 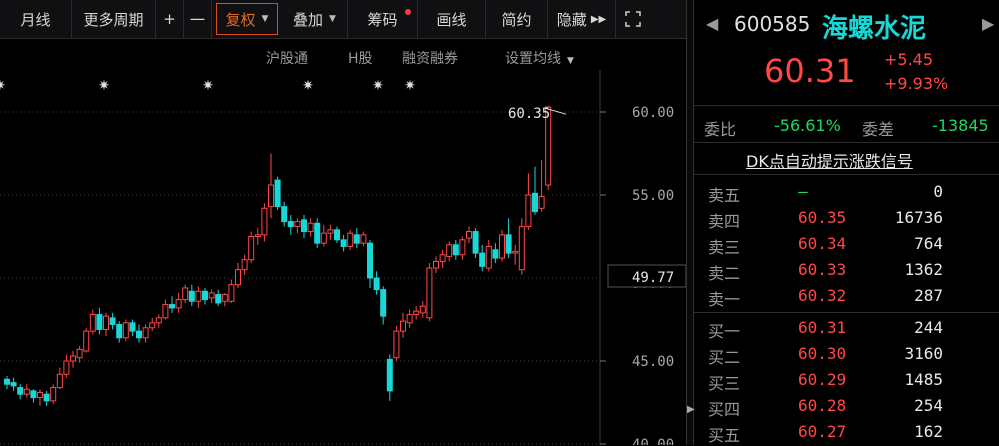 What do you see at coordinates (517, 19) in the screenshot?
I see `simple-button: 简约` at bounding box center [517, 19].